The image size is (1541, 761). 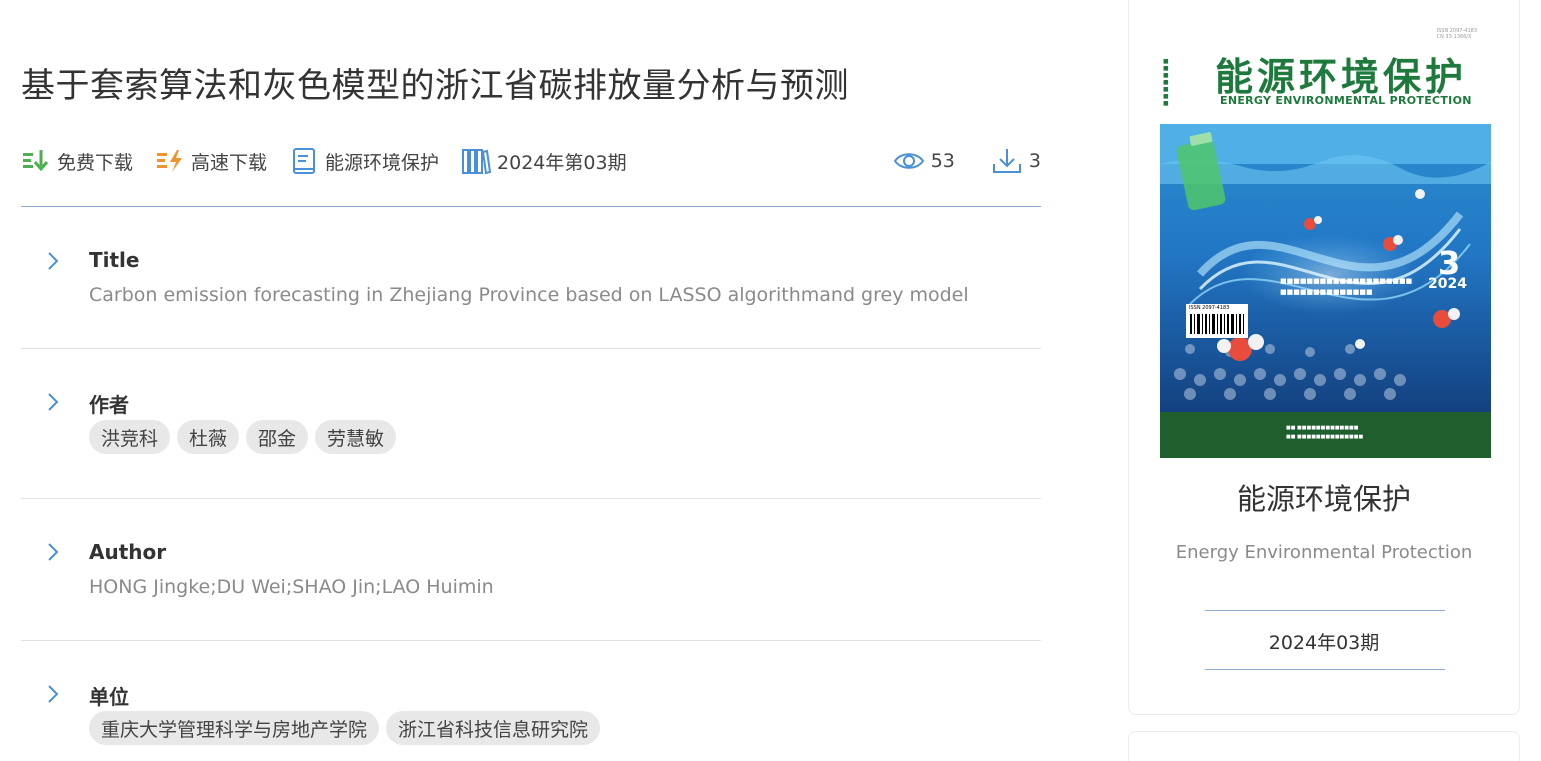 I want to click on author-tag: 劳慧敏, so click(x=356, y=437).